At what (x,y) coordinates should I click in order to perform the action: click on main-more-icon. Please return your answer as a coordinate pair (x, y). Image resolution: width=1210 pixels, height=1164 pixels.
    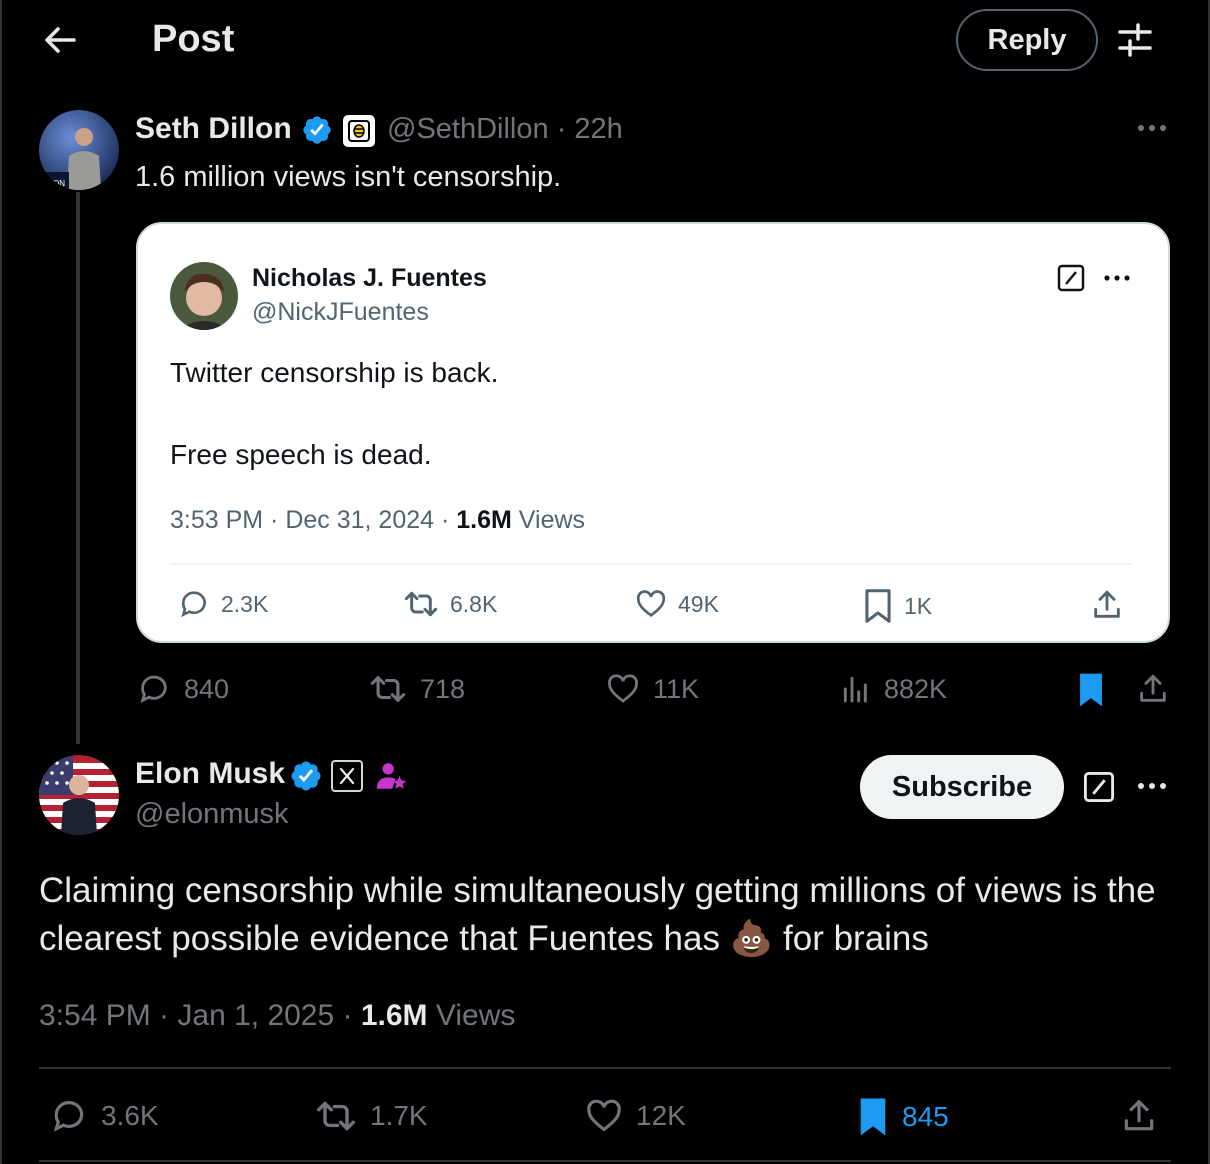
    Looking at the image, I should click on (1152, 786).